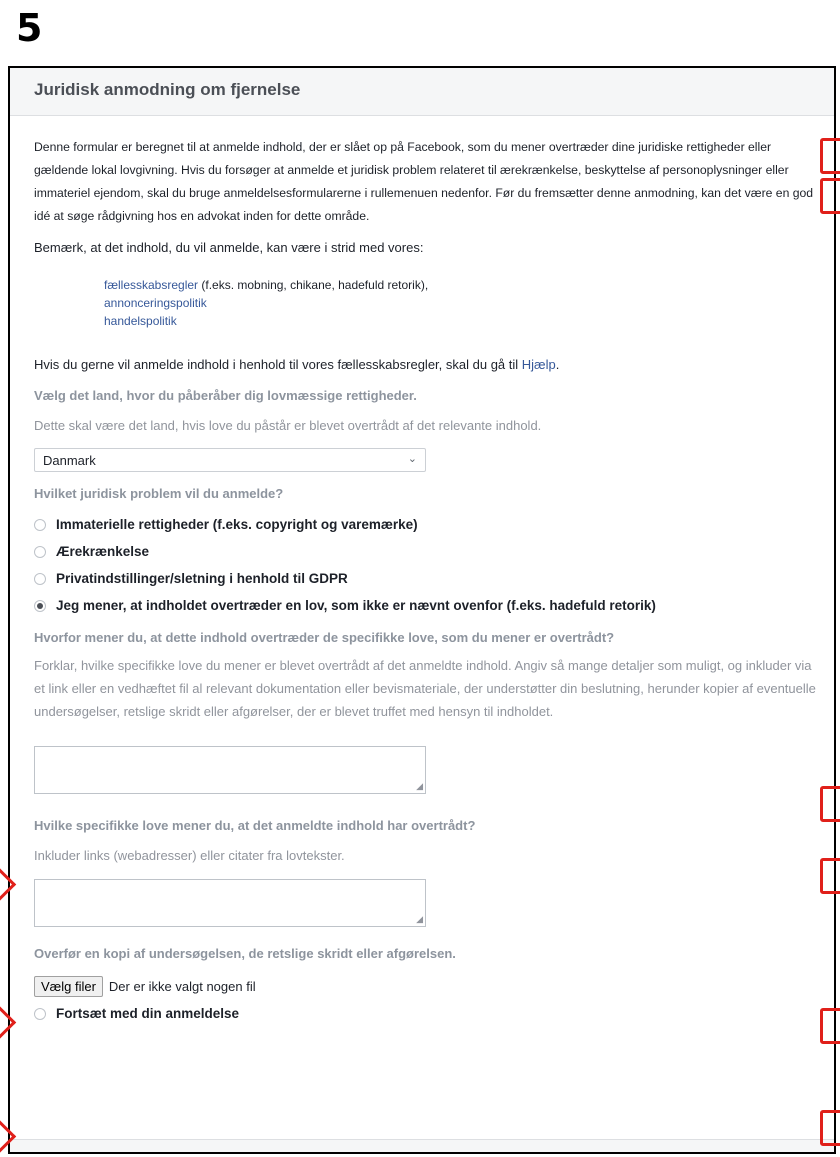 The image size is (840, 1157). What do you see at coordinates (103, 551) in the screenshot?
I see `option-label: Ærekrænkelse` at bounding box center [103, 551].